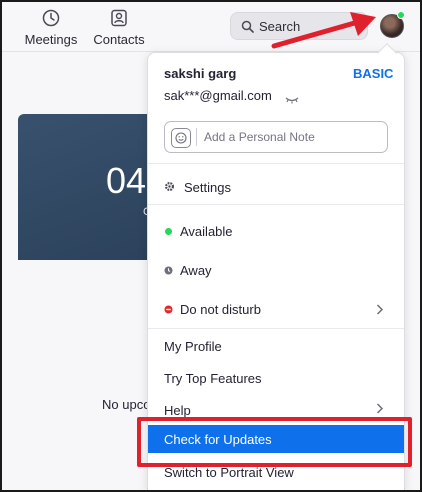 This screenshot has width=422, height=492. What do you see at coordinates (274, 442) in the screenshot?
I see `annotation-highlight-box` at bounding box center [274, 442].